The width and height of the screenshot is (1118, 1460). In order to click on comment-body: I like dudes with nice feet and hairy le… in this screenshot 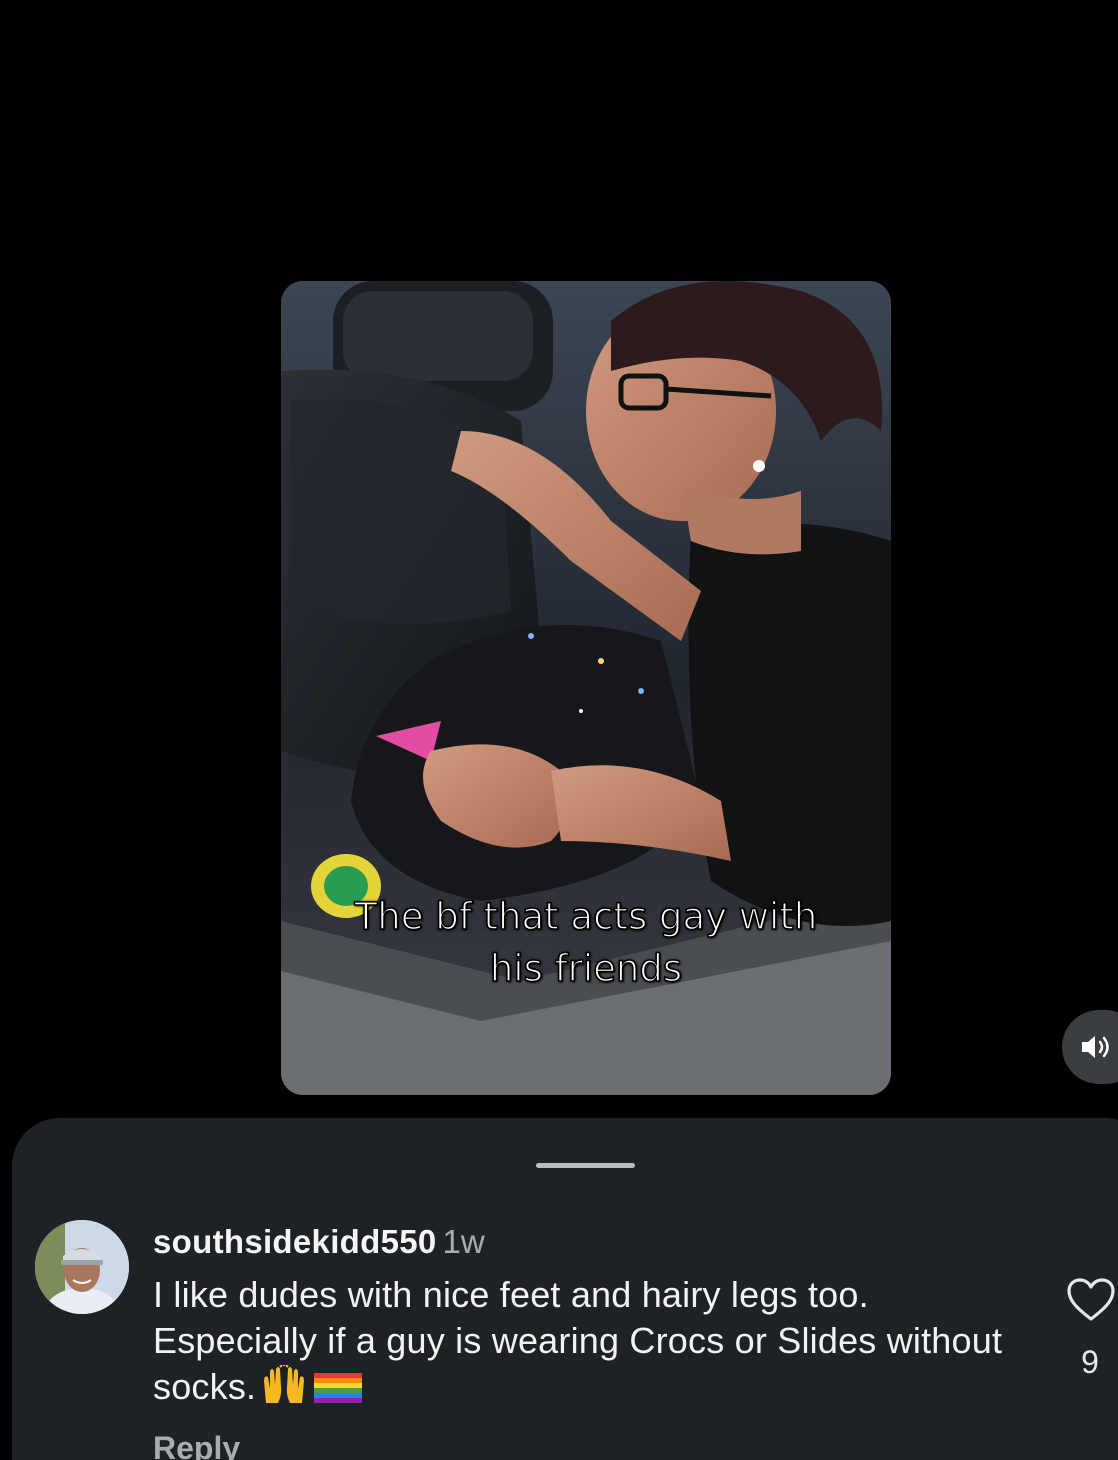, I will do `click(593, 1344)`.